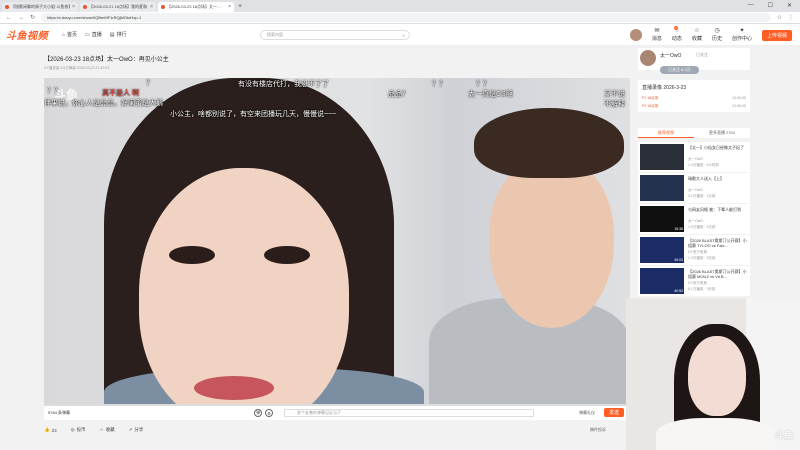 This screenshot has width=800, height=450. Describe the element at coordinates (776, 35) in the screenshot. I see `upload-button: 上传视频` at that location.